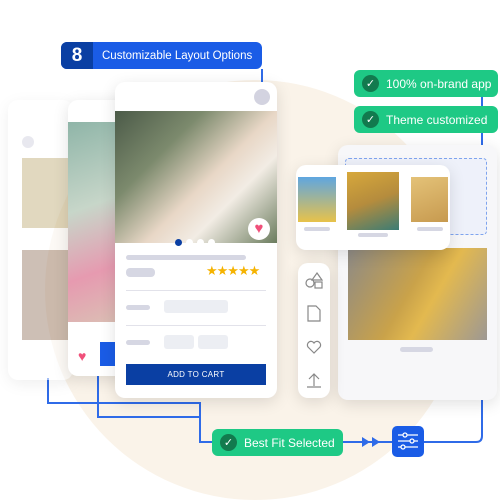 The width and height of the screenshot is (500, 500). What do you see at coordinates (314, 313) in the screenshot?
I see `document-icon` at bounding box center [314, 313].